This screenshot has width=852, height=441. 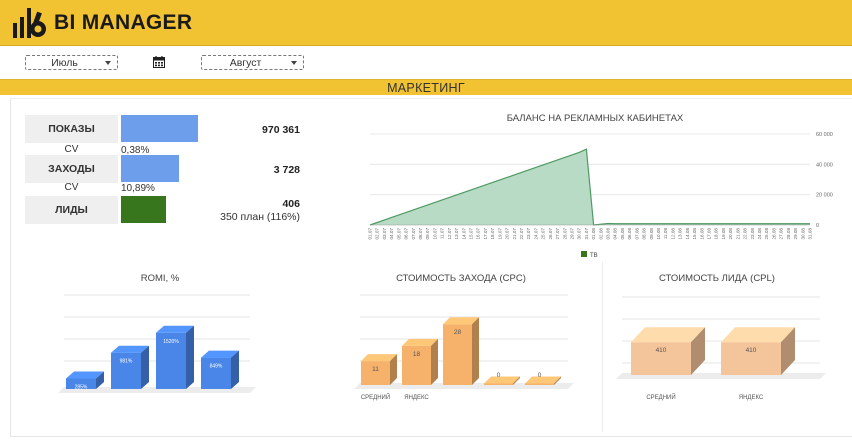 What do you see at coordinates (810, 234) in the screenshot?
I see `x-tick-label: 31.08` at bounding box center [810, 234].